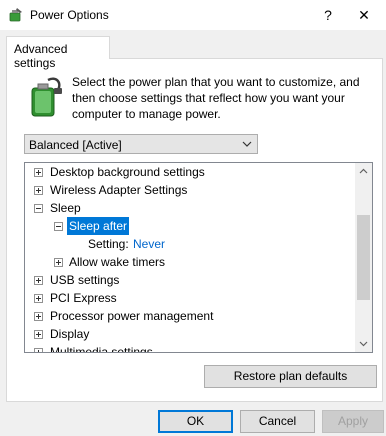  What do you see at coordinates (290, 376) in the screenshot?
I see `restore-plan-defaults-button: Restore plan defaults` at bounding box center [290, 376].